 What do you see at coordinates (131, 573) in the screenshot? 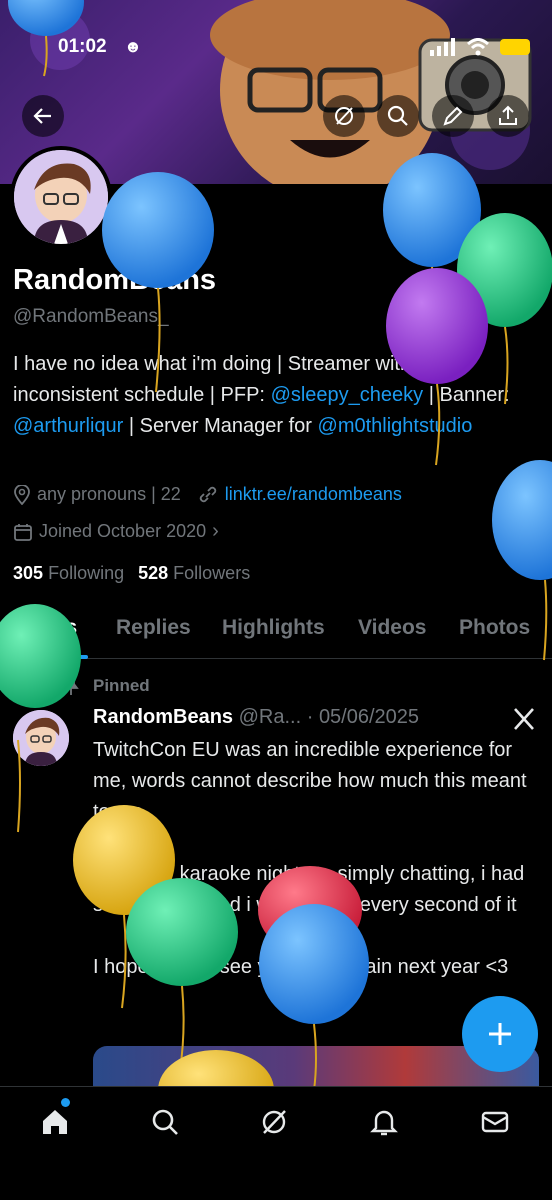
I see `follow-counts: 305 Following 528 Followers` at bounding box center [131, 573].